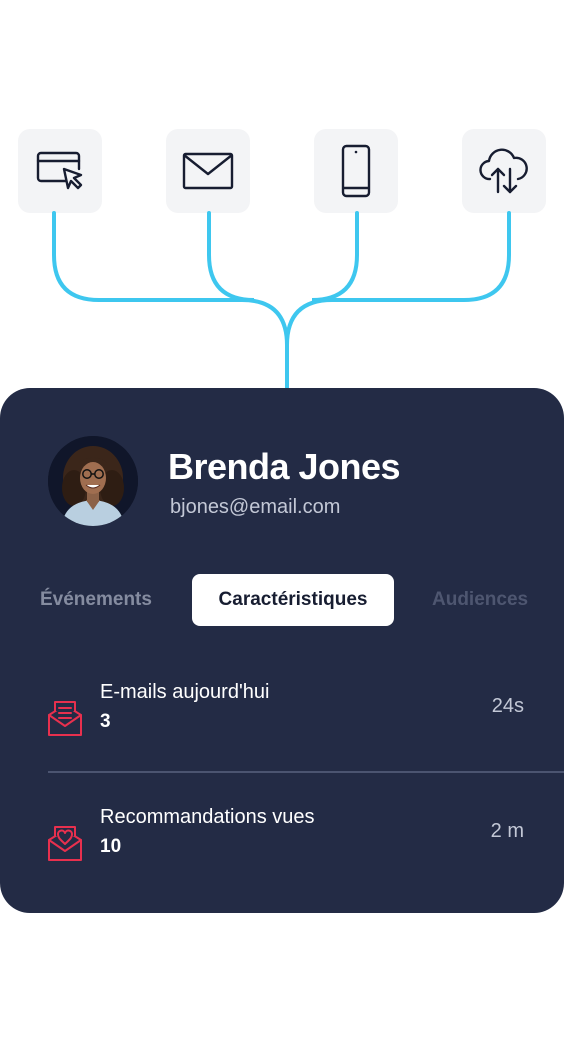  I want to click on row-value: 3, so click(105, 721).